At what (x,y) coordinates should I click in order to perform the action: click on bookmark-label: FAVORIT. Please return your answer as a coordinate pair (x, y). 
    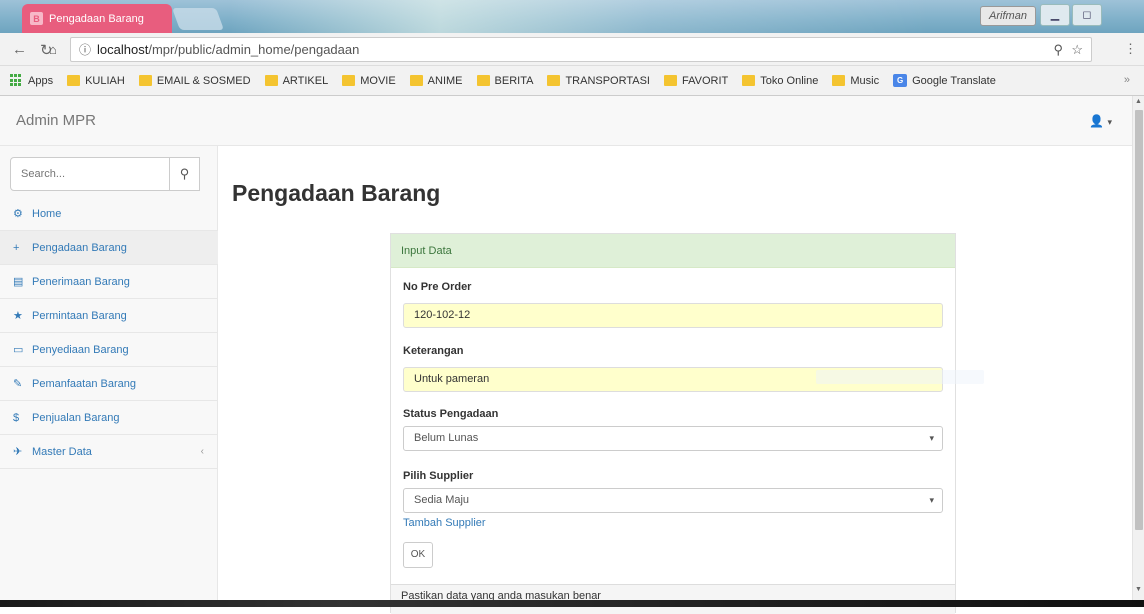
    Looking at the image, I should click on (705, 80).